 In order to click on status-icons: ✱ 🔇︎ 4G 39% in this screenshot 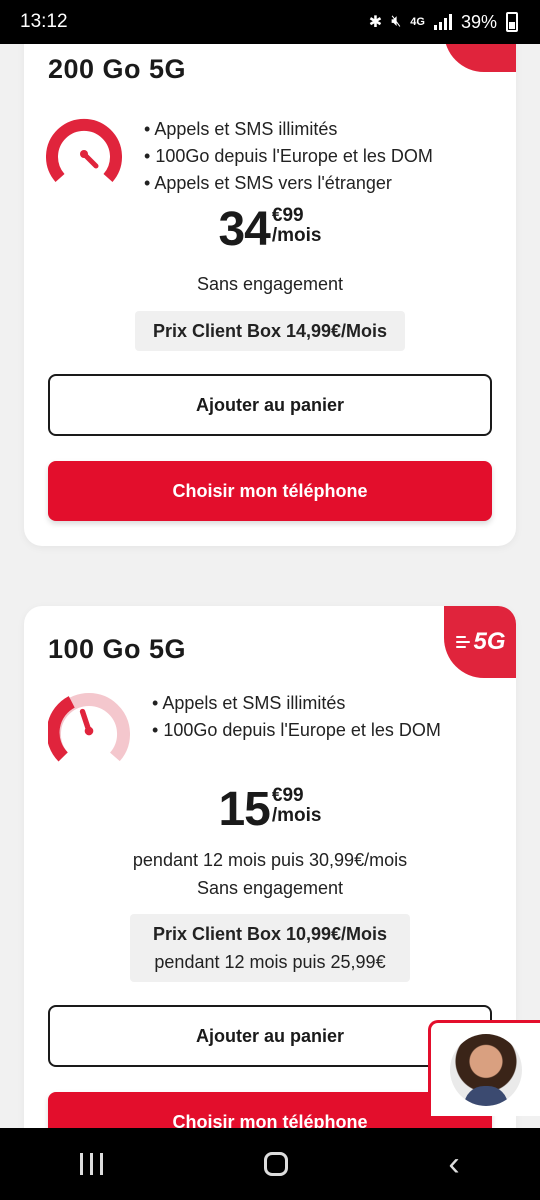, I will do `click(443, 22)`.